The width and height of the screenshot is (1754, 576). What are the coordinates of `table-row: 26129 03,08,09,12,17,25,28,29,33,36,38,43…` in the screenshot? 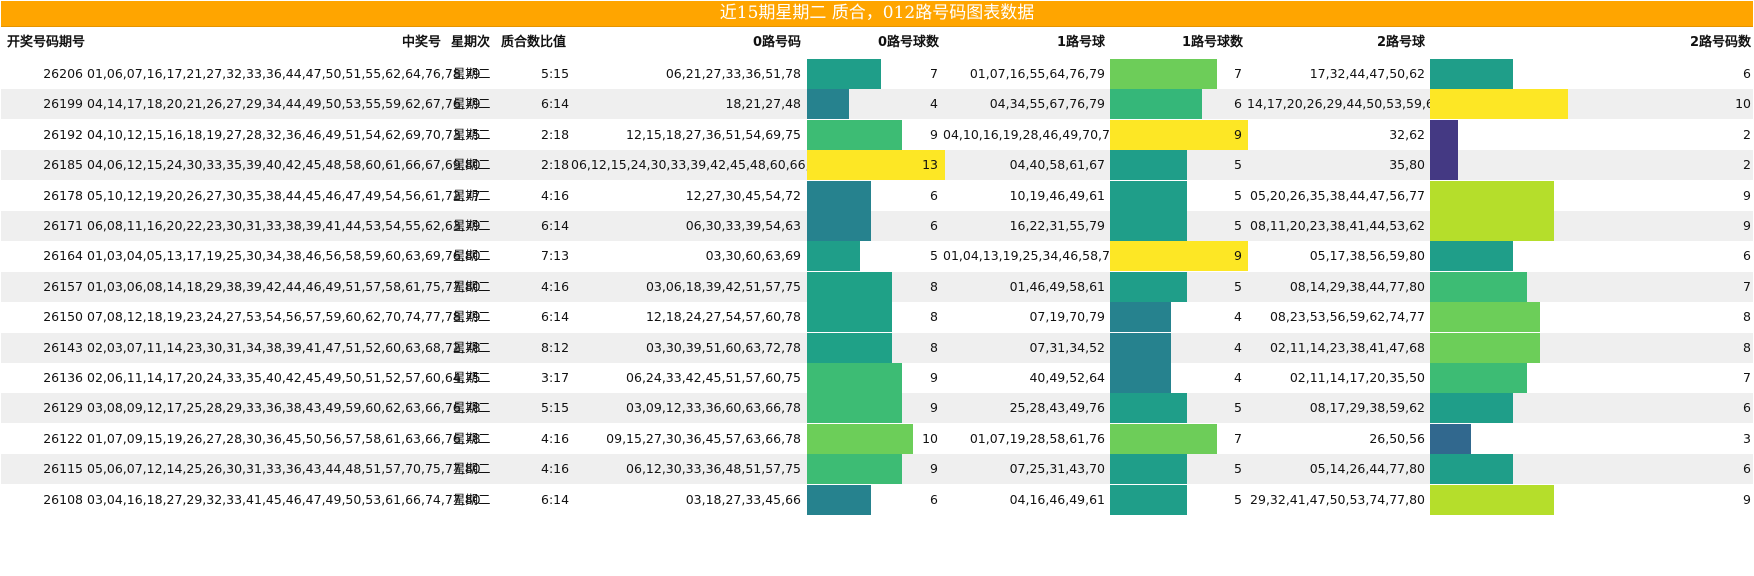 It's located at (877, 408).